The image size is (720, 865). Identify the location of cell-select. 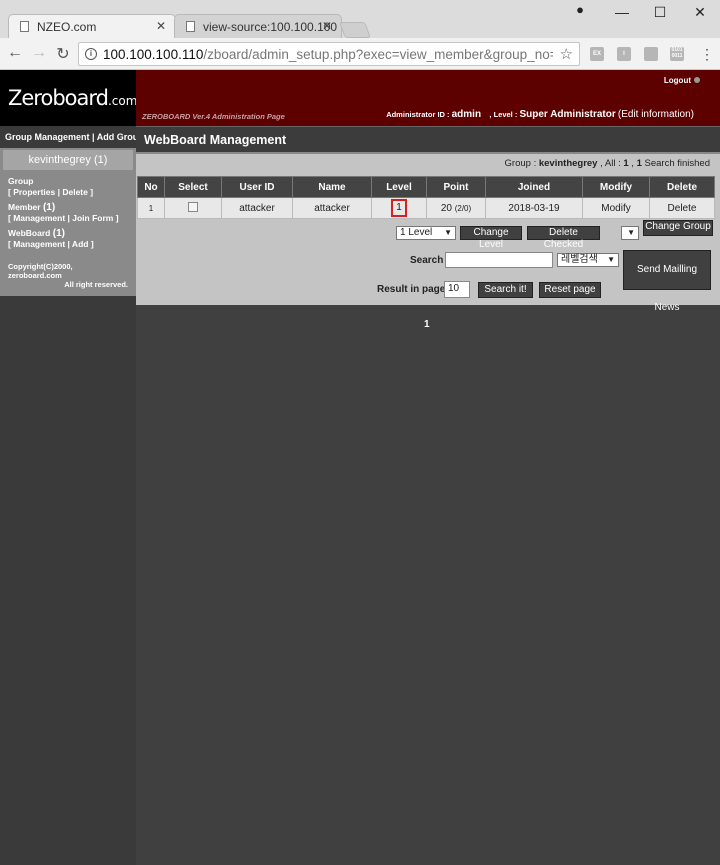
(193, 208).